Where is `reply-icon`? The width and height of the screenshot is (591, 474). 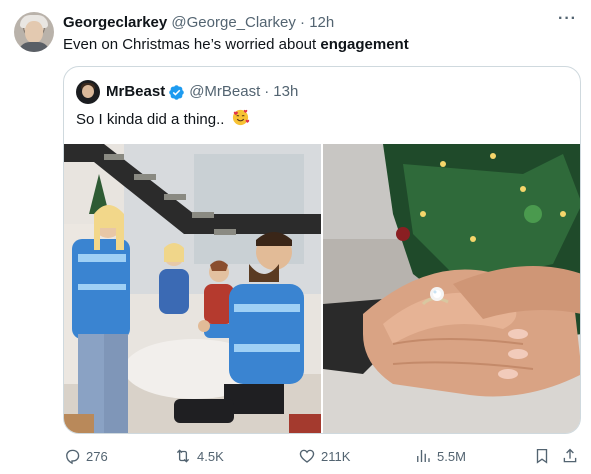 reply-icon is located at coordinates (73, 457).